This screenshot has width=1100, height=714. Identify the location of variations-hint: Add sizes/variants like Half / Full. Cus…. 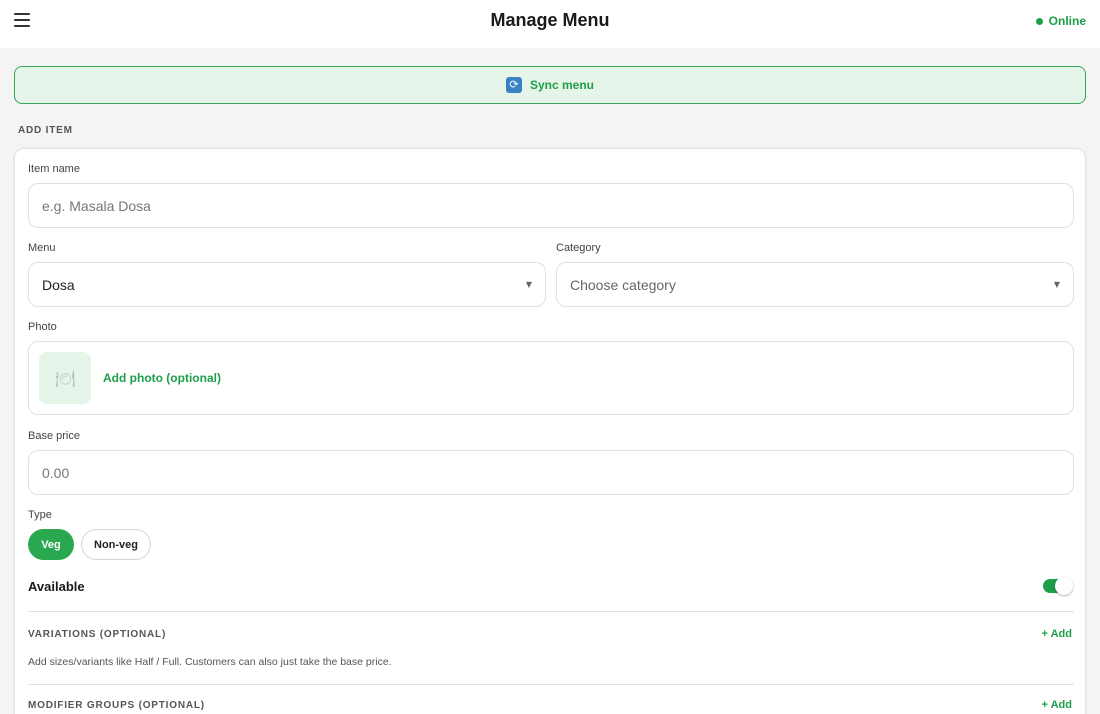
(210, 662).